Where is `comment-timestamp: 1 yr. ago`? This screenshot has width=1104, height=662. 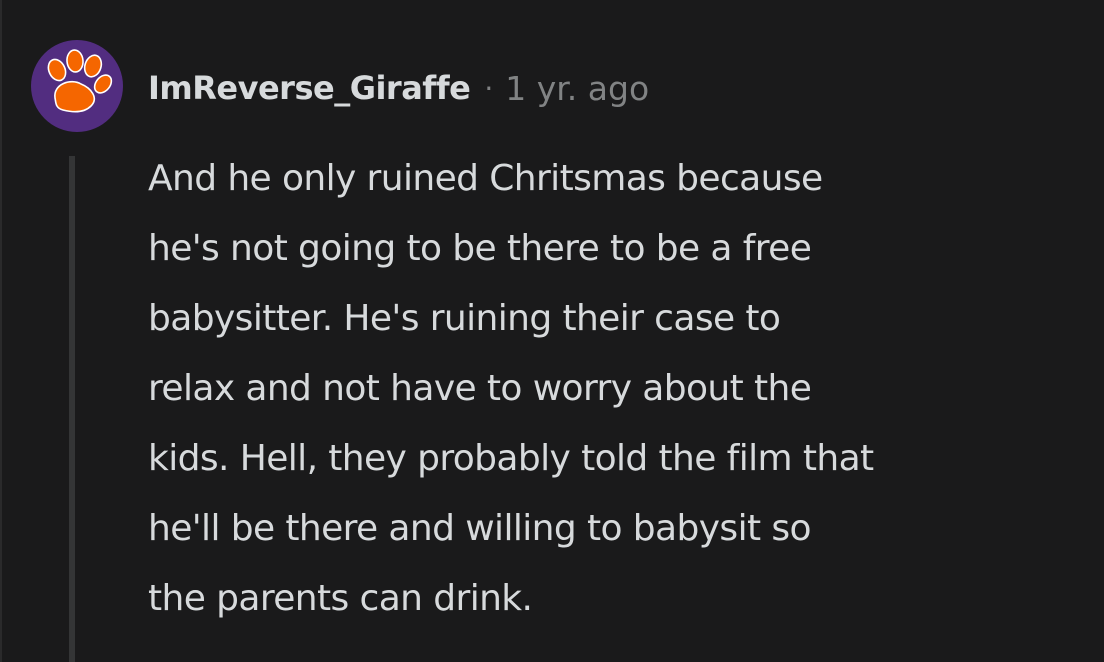
comment-timestamp: 1 yr. ago is located at coordinates (577, 88).